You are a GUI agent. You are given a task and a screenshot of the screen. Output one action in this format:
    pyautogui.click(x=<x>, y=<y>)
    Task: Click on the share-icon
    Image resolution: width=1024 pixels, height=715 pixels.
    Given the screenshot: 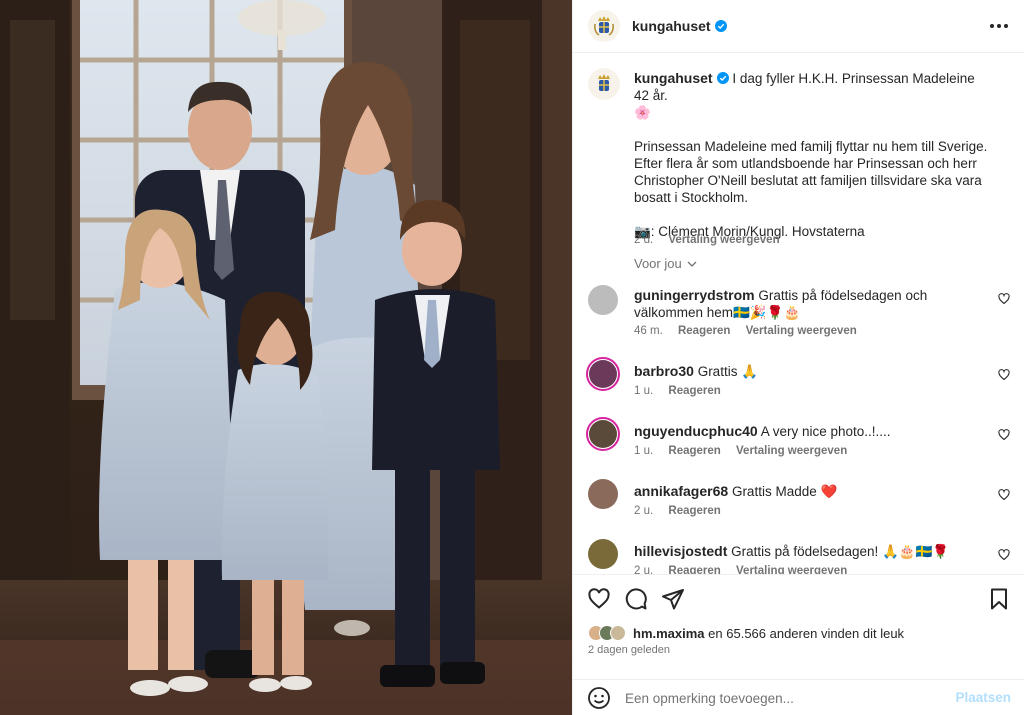 What is the action you would take?
    pyautogui.click(x=673, y=599)
    